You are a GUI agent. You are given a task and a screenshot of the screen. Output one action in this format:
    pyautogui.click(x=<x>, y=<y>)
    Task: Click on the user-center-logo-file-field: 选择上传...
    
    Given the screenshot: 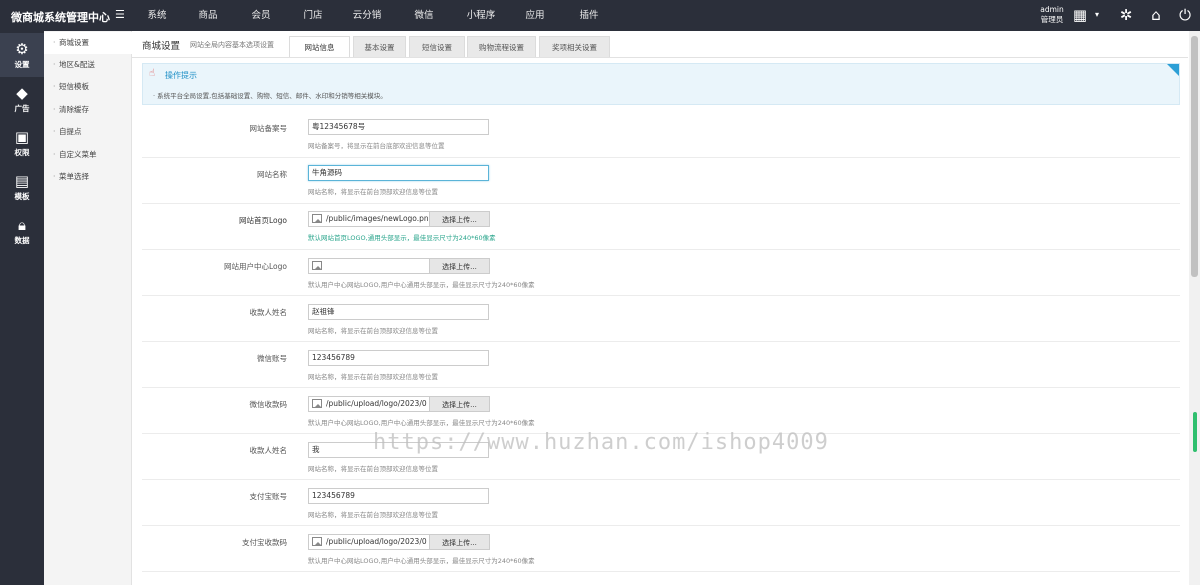 What is the action you would take?
    pyautogui.click(x=399, y=266)
    